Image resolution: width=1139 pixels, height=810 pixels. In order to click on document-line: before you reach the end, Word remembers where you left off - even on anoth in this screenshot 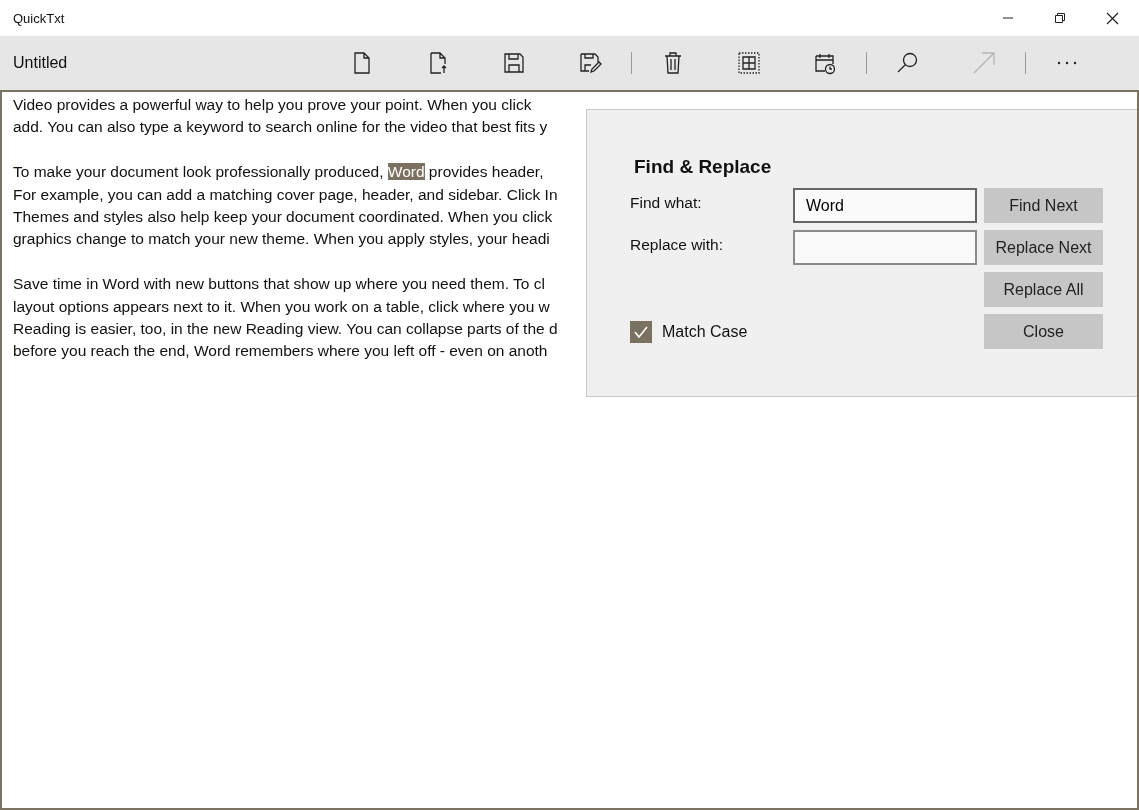, I will do `click(280, 351)`.